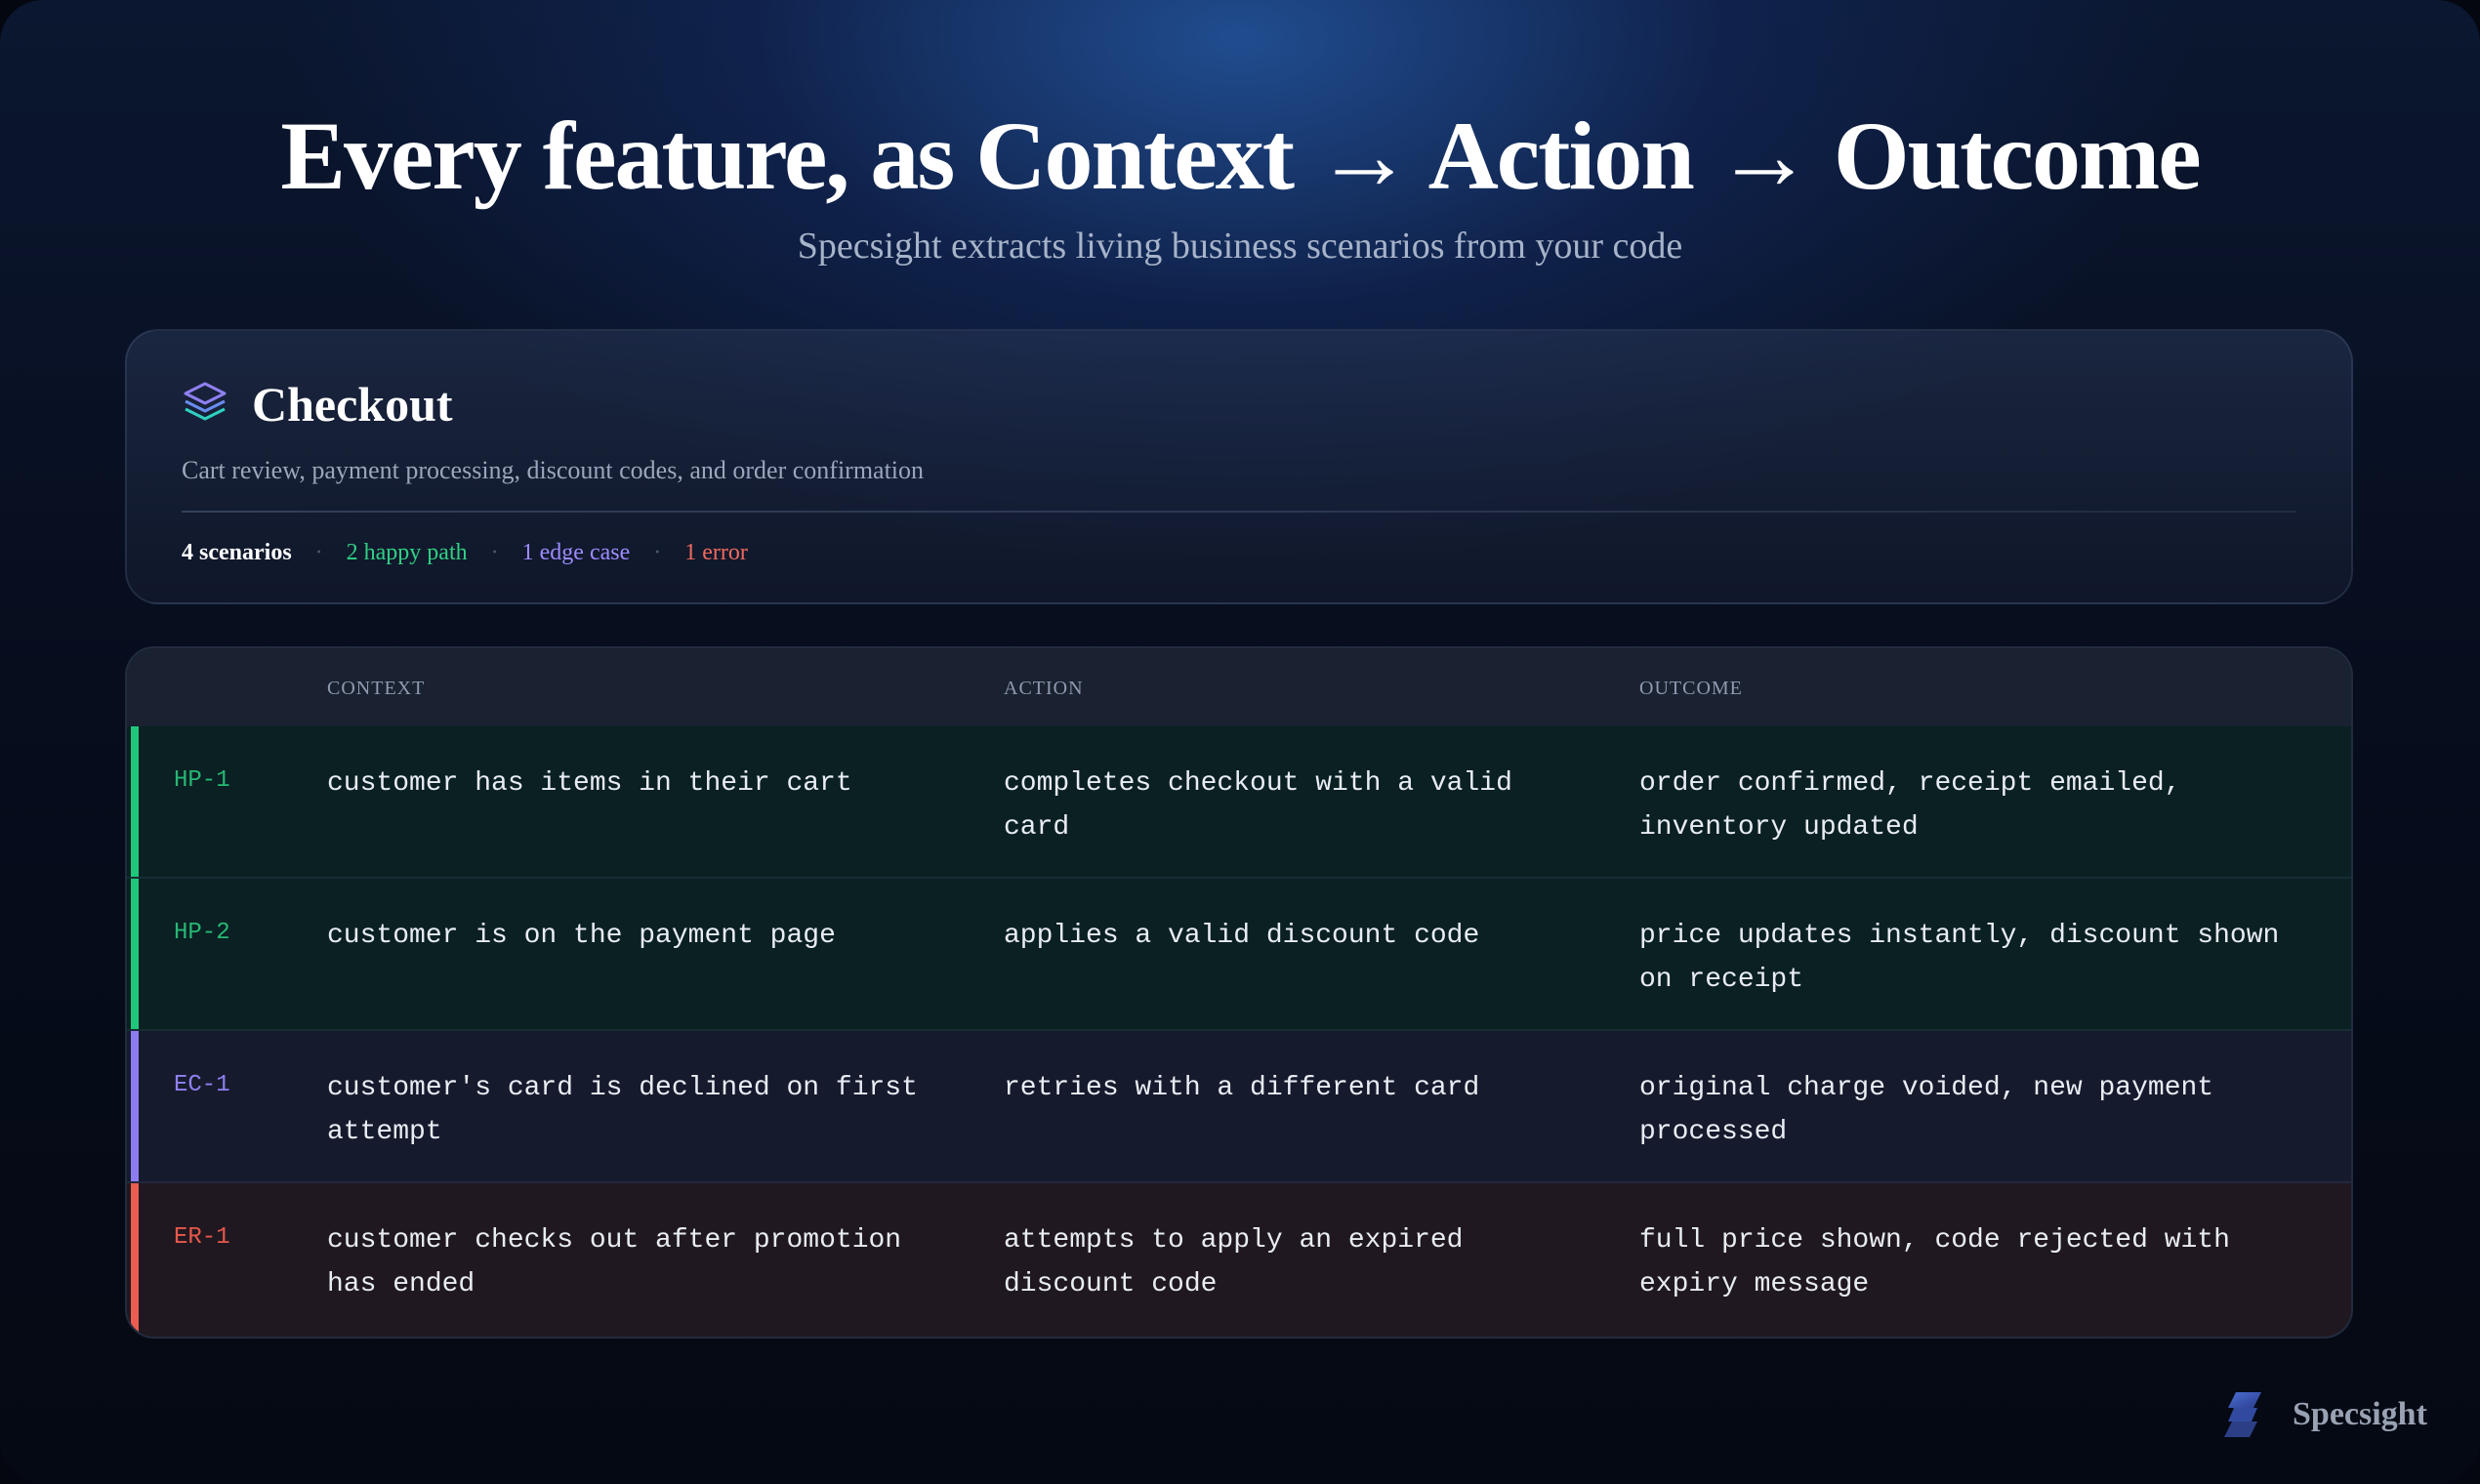  I want to click on specsight-logo-icon, so click(2242, 1415).